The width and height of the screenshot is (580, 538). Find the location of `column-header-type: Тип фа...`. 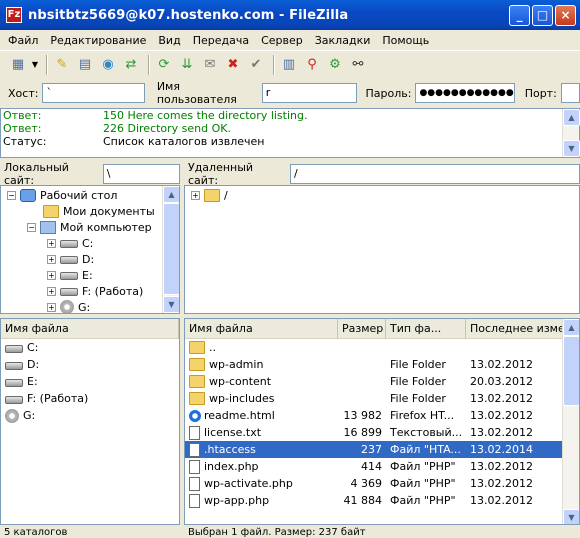

column-header-type: Тип фа... is located at coordinates (426, 329).